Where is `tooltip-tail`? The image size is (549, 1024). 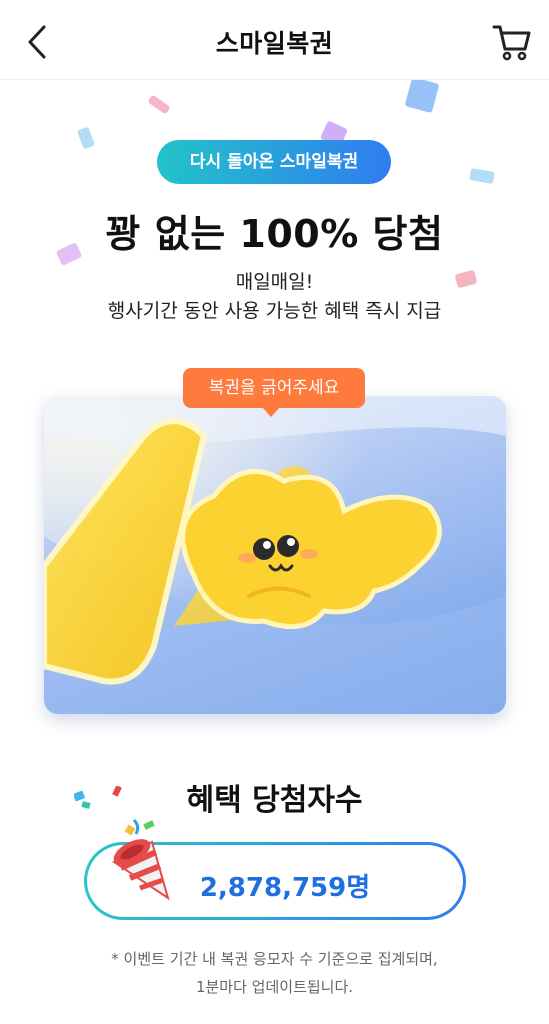 tooltip-tail is located at coordinates (271, 412).